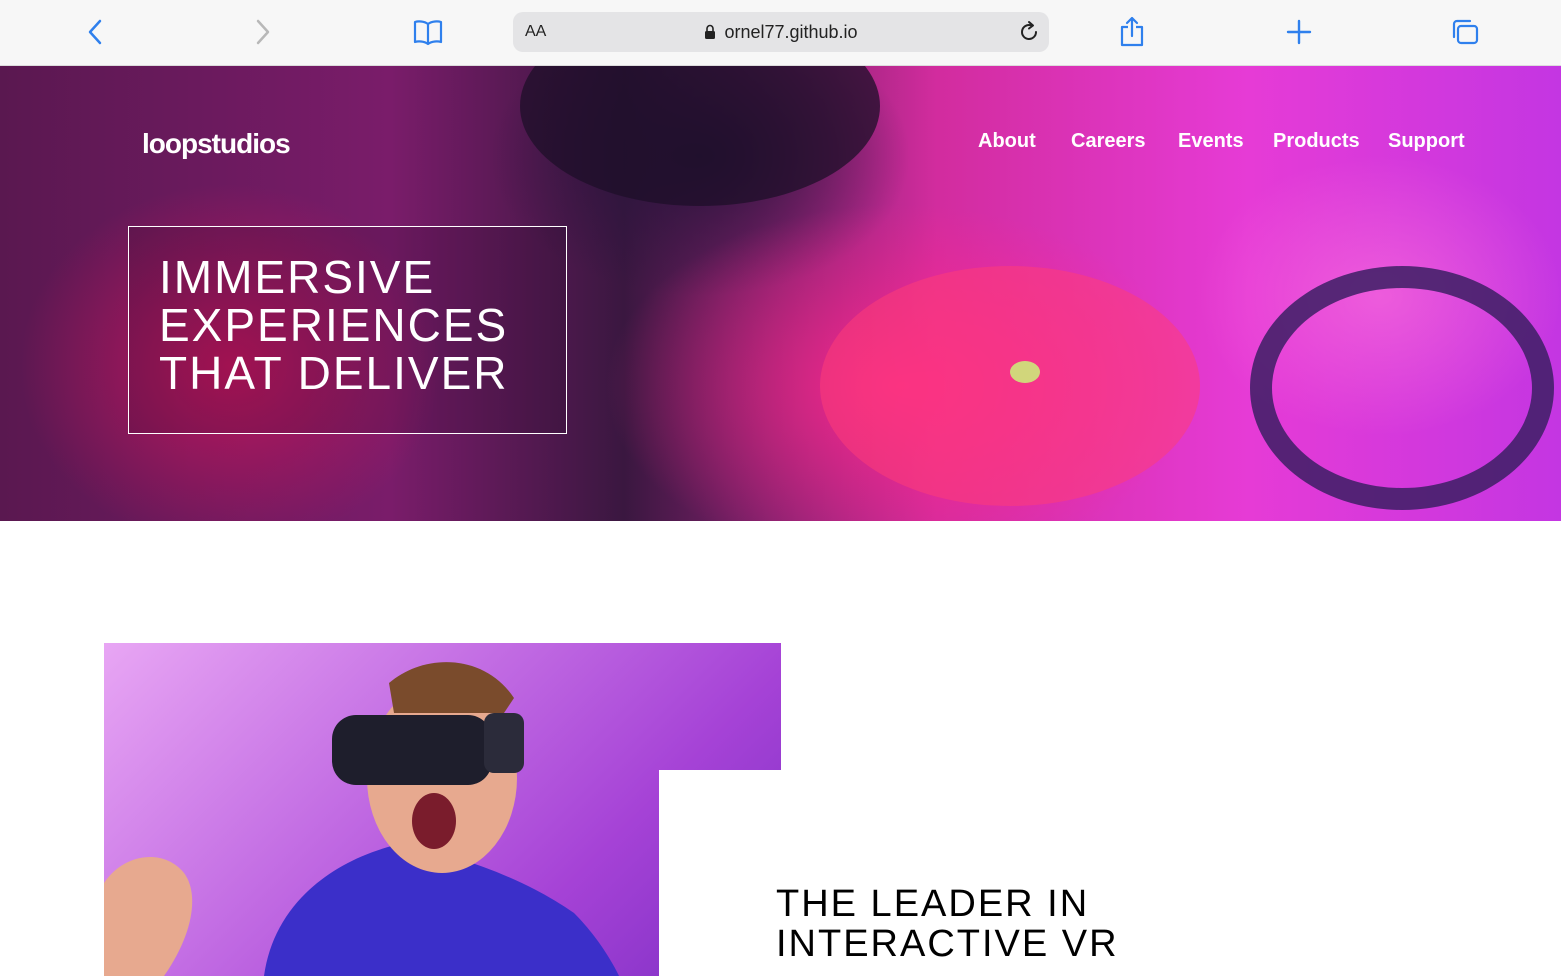 The height and width of the screenshot is (976, 1561). I want to click on hero-photo-shadow, so click(700, 136).